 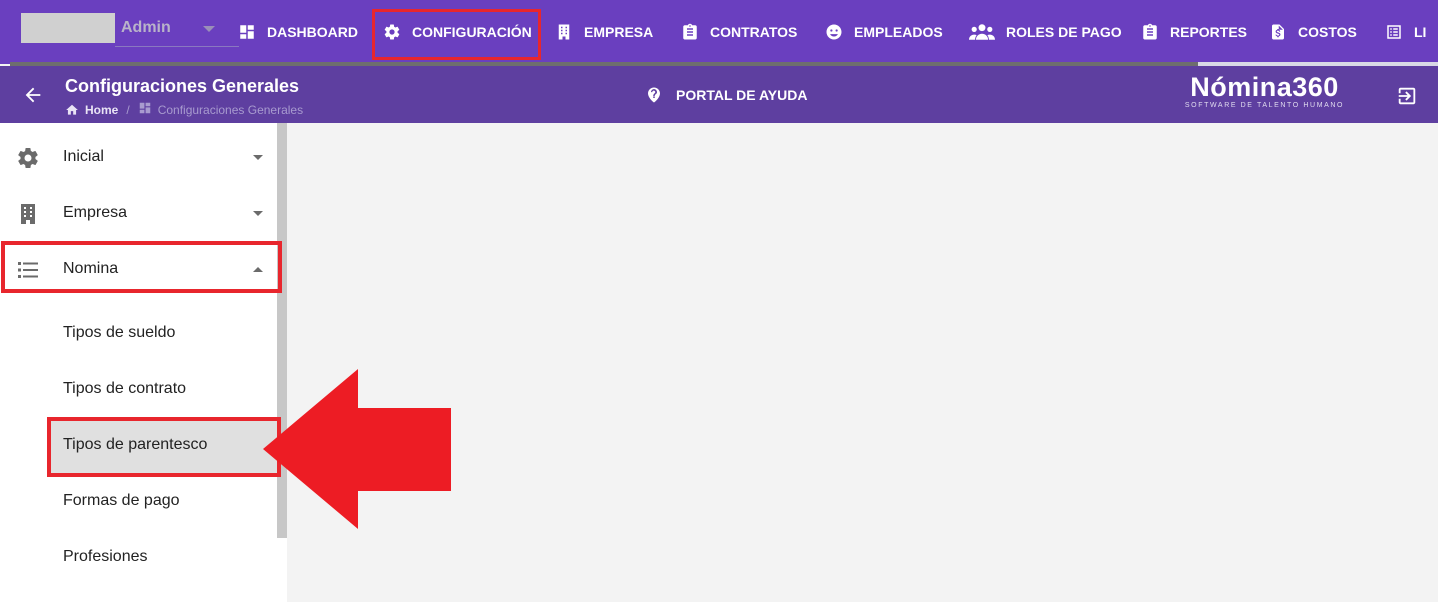 I want to click on sidebar-item-label: Empresa, so click(x=95, y=212).